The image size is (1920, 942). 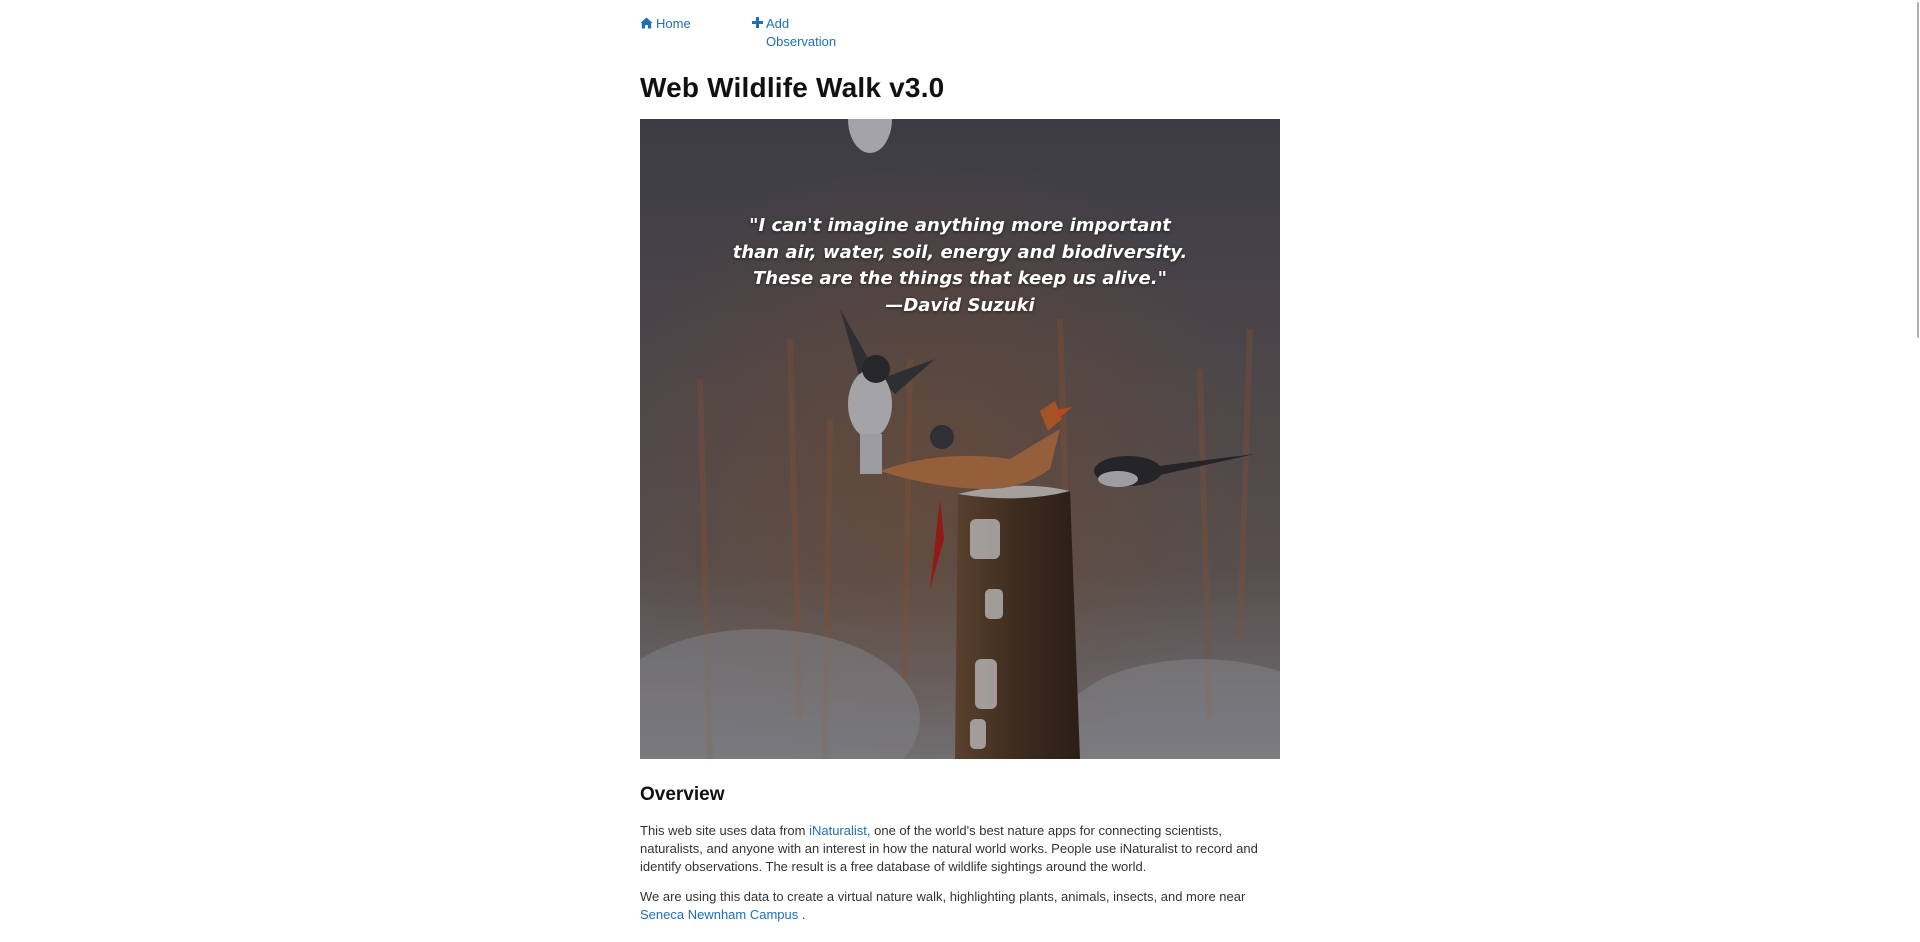 I want to click on nav-add-observation-link: Add Observation, so click(x=794, y=33).